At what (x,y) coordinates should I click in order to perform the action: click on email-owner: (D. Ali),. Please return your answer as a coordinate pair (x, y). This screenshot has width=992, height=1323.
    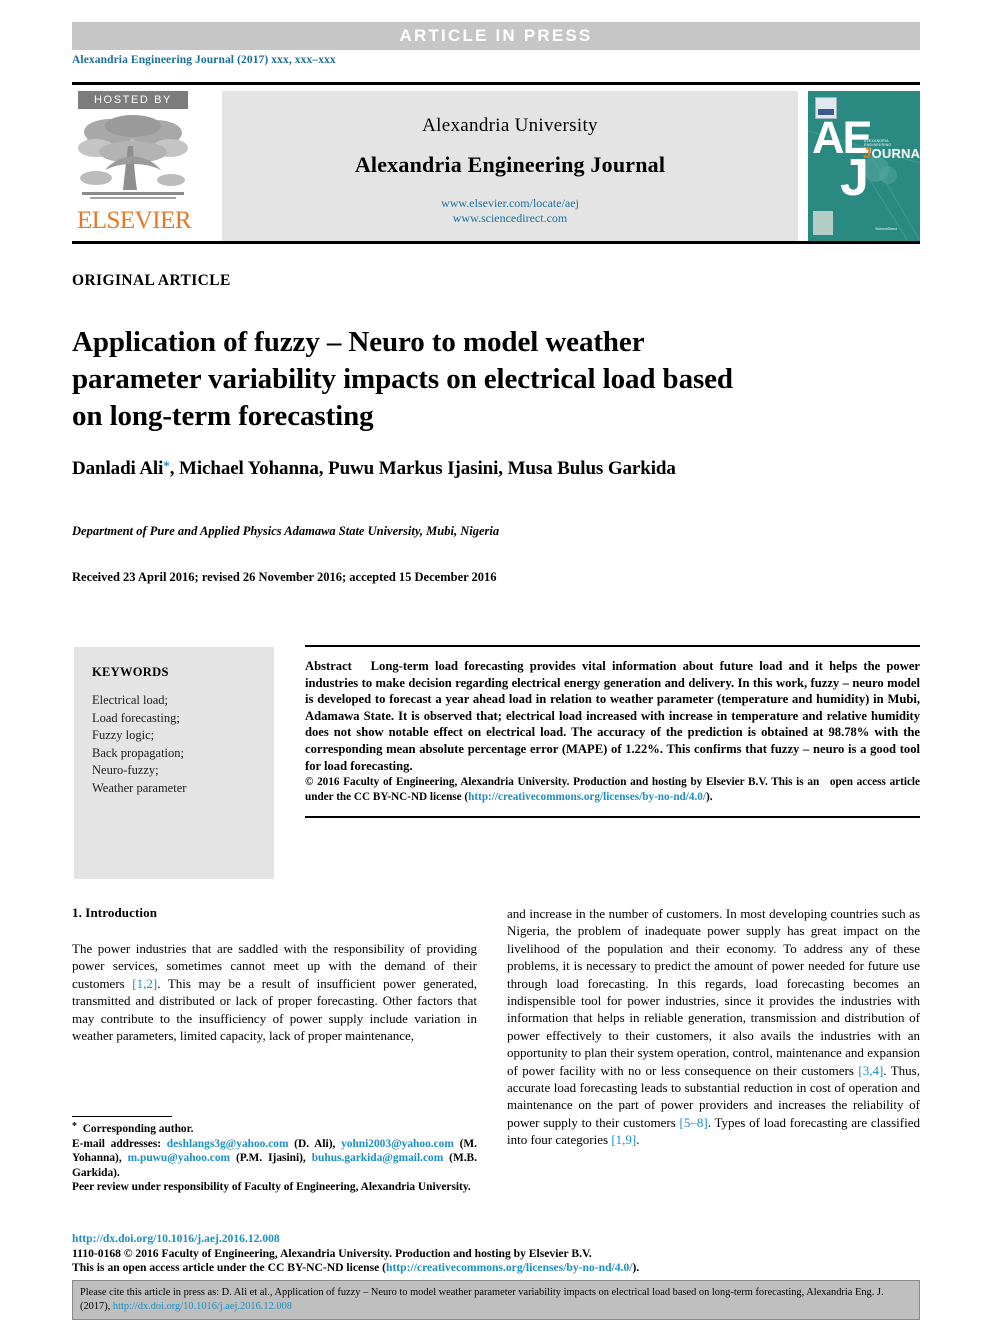
    Looking at the image, I should click on (315, 1143).